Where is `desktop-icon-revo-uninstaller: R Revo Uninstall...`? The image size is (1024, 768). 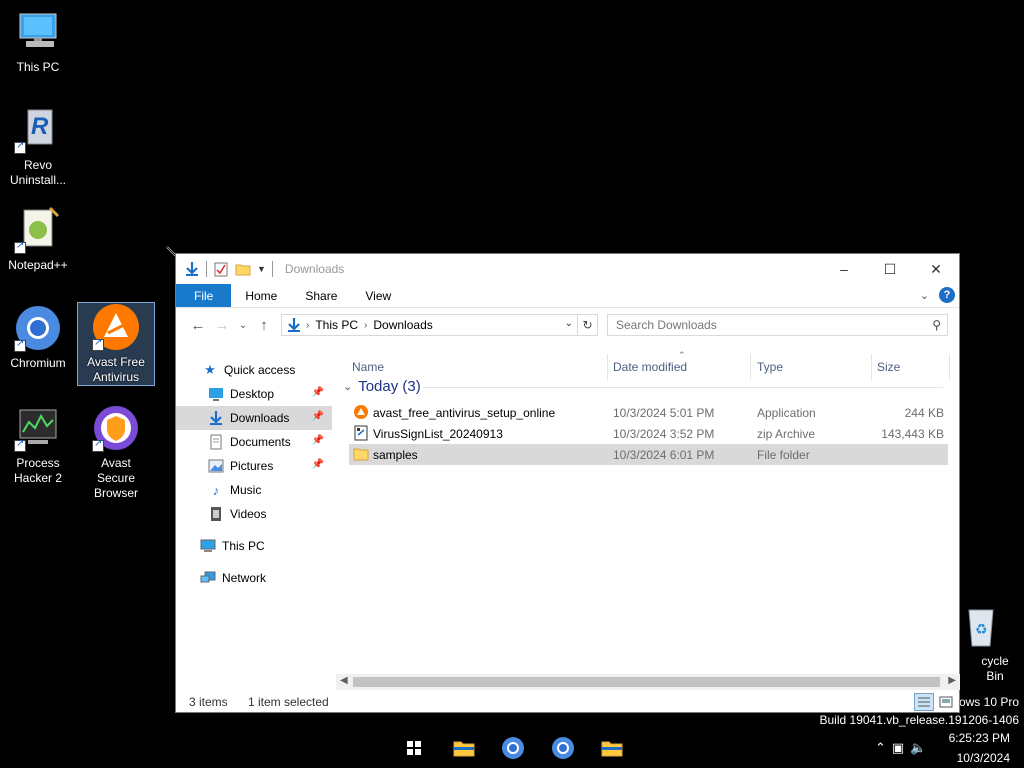 desktop-icon-revo-uninstaller: R Revo Uninstall... is located at coordinates (38, 147).